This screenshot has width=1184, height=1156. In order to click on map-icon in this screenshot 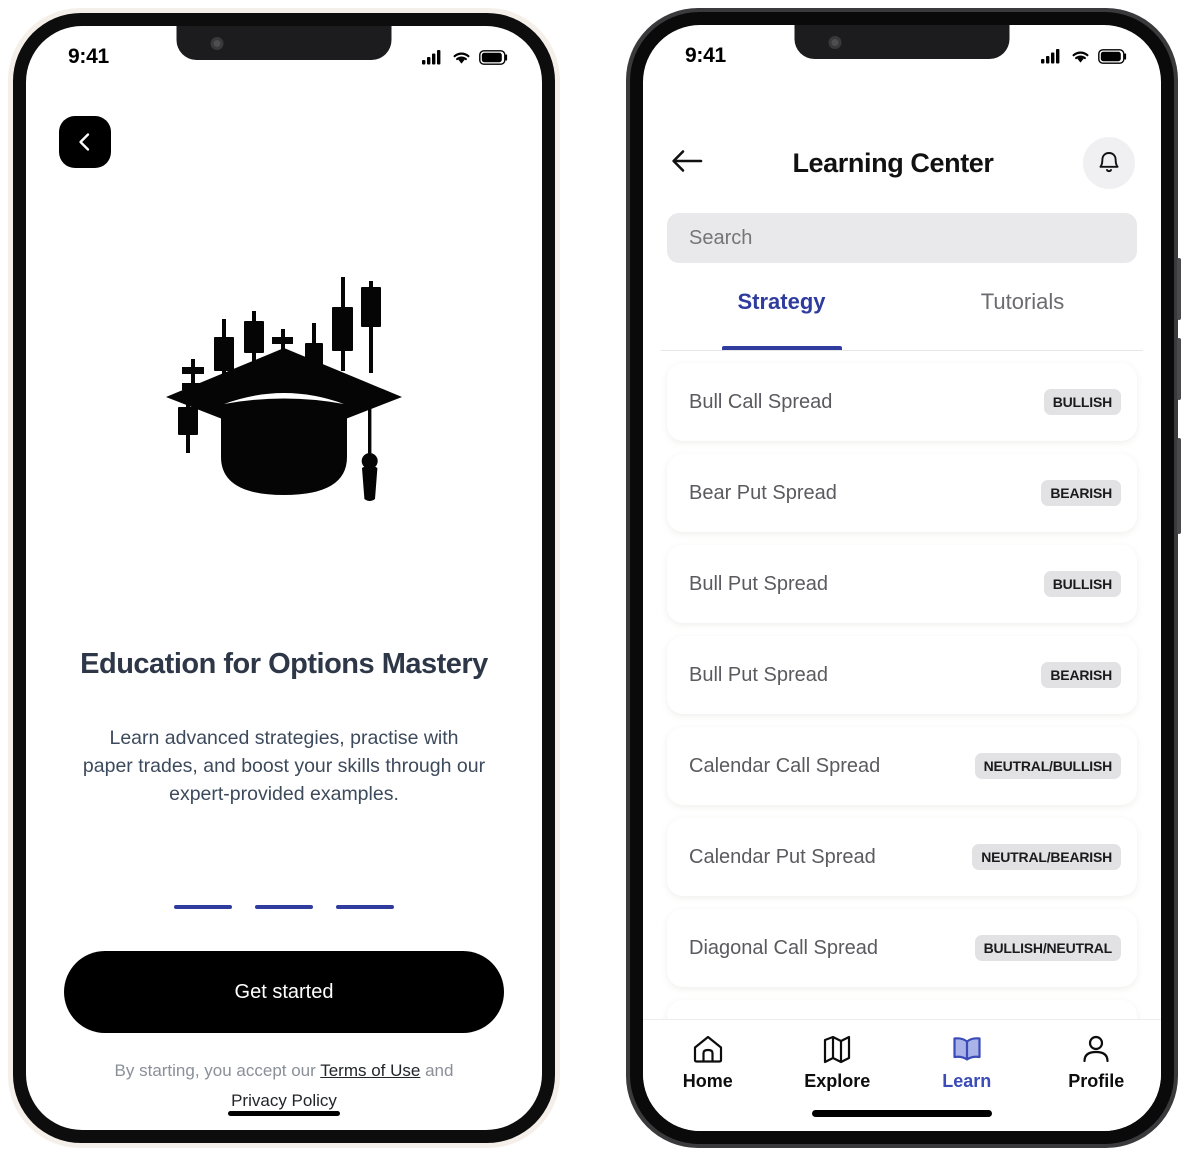, I will do `click(837, 1049)`.